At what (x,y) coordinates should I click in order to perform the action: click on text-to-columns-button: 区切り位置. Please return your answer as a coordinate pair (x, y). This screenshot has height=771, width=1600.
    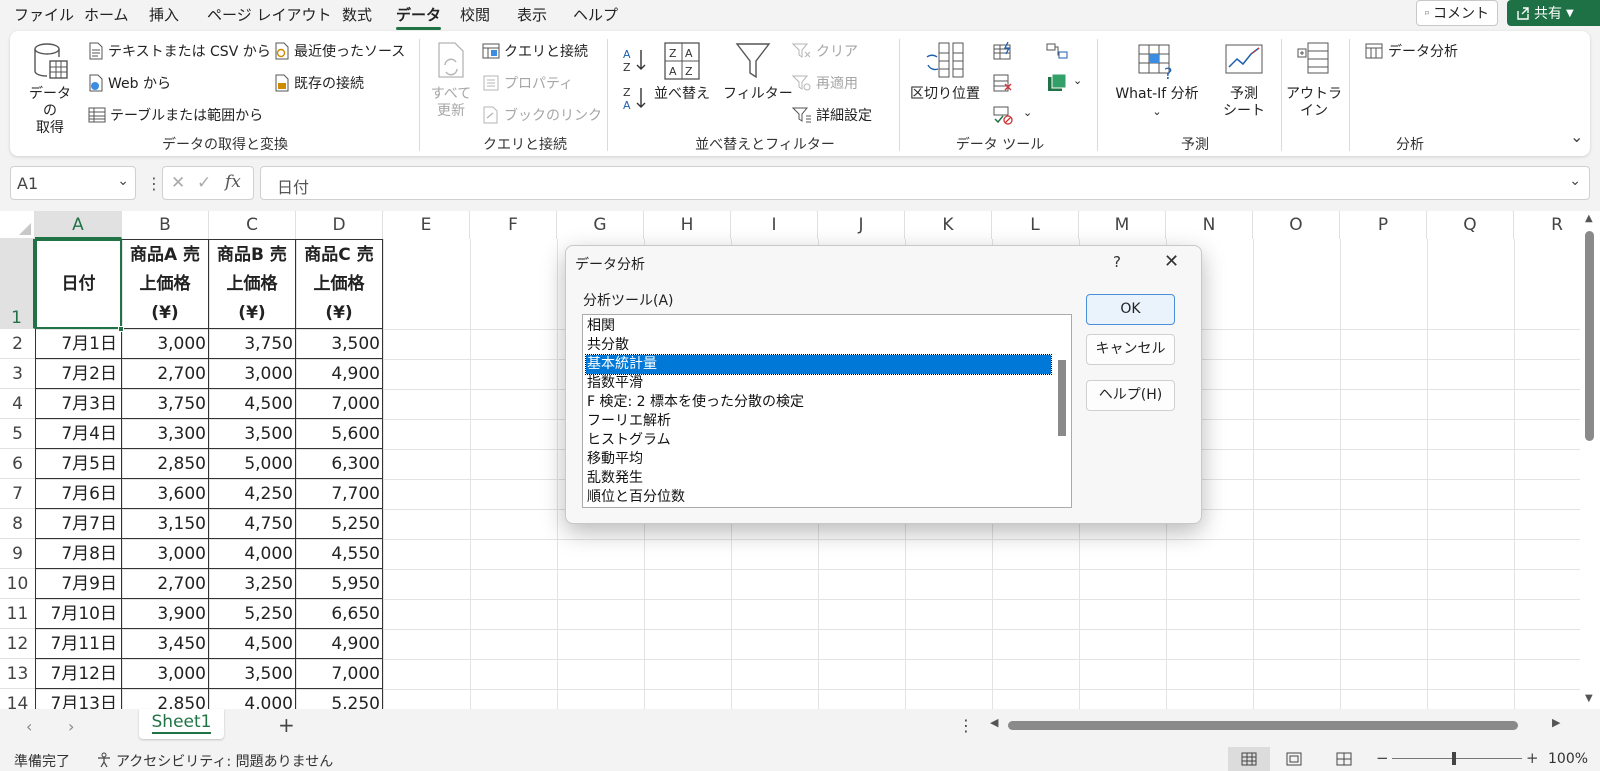
    Looking at the image, I should click on (945, 72).